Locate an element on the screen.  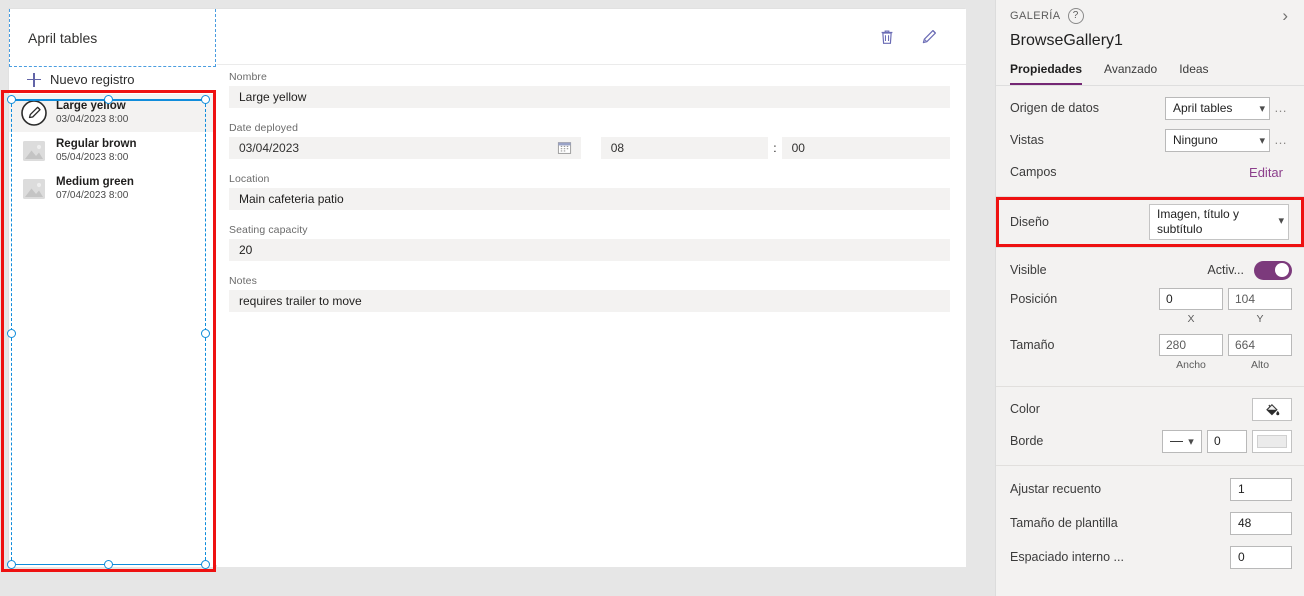
size-height-input: 664 is located at coordinates (1260, 345).